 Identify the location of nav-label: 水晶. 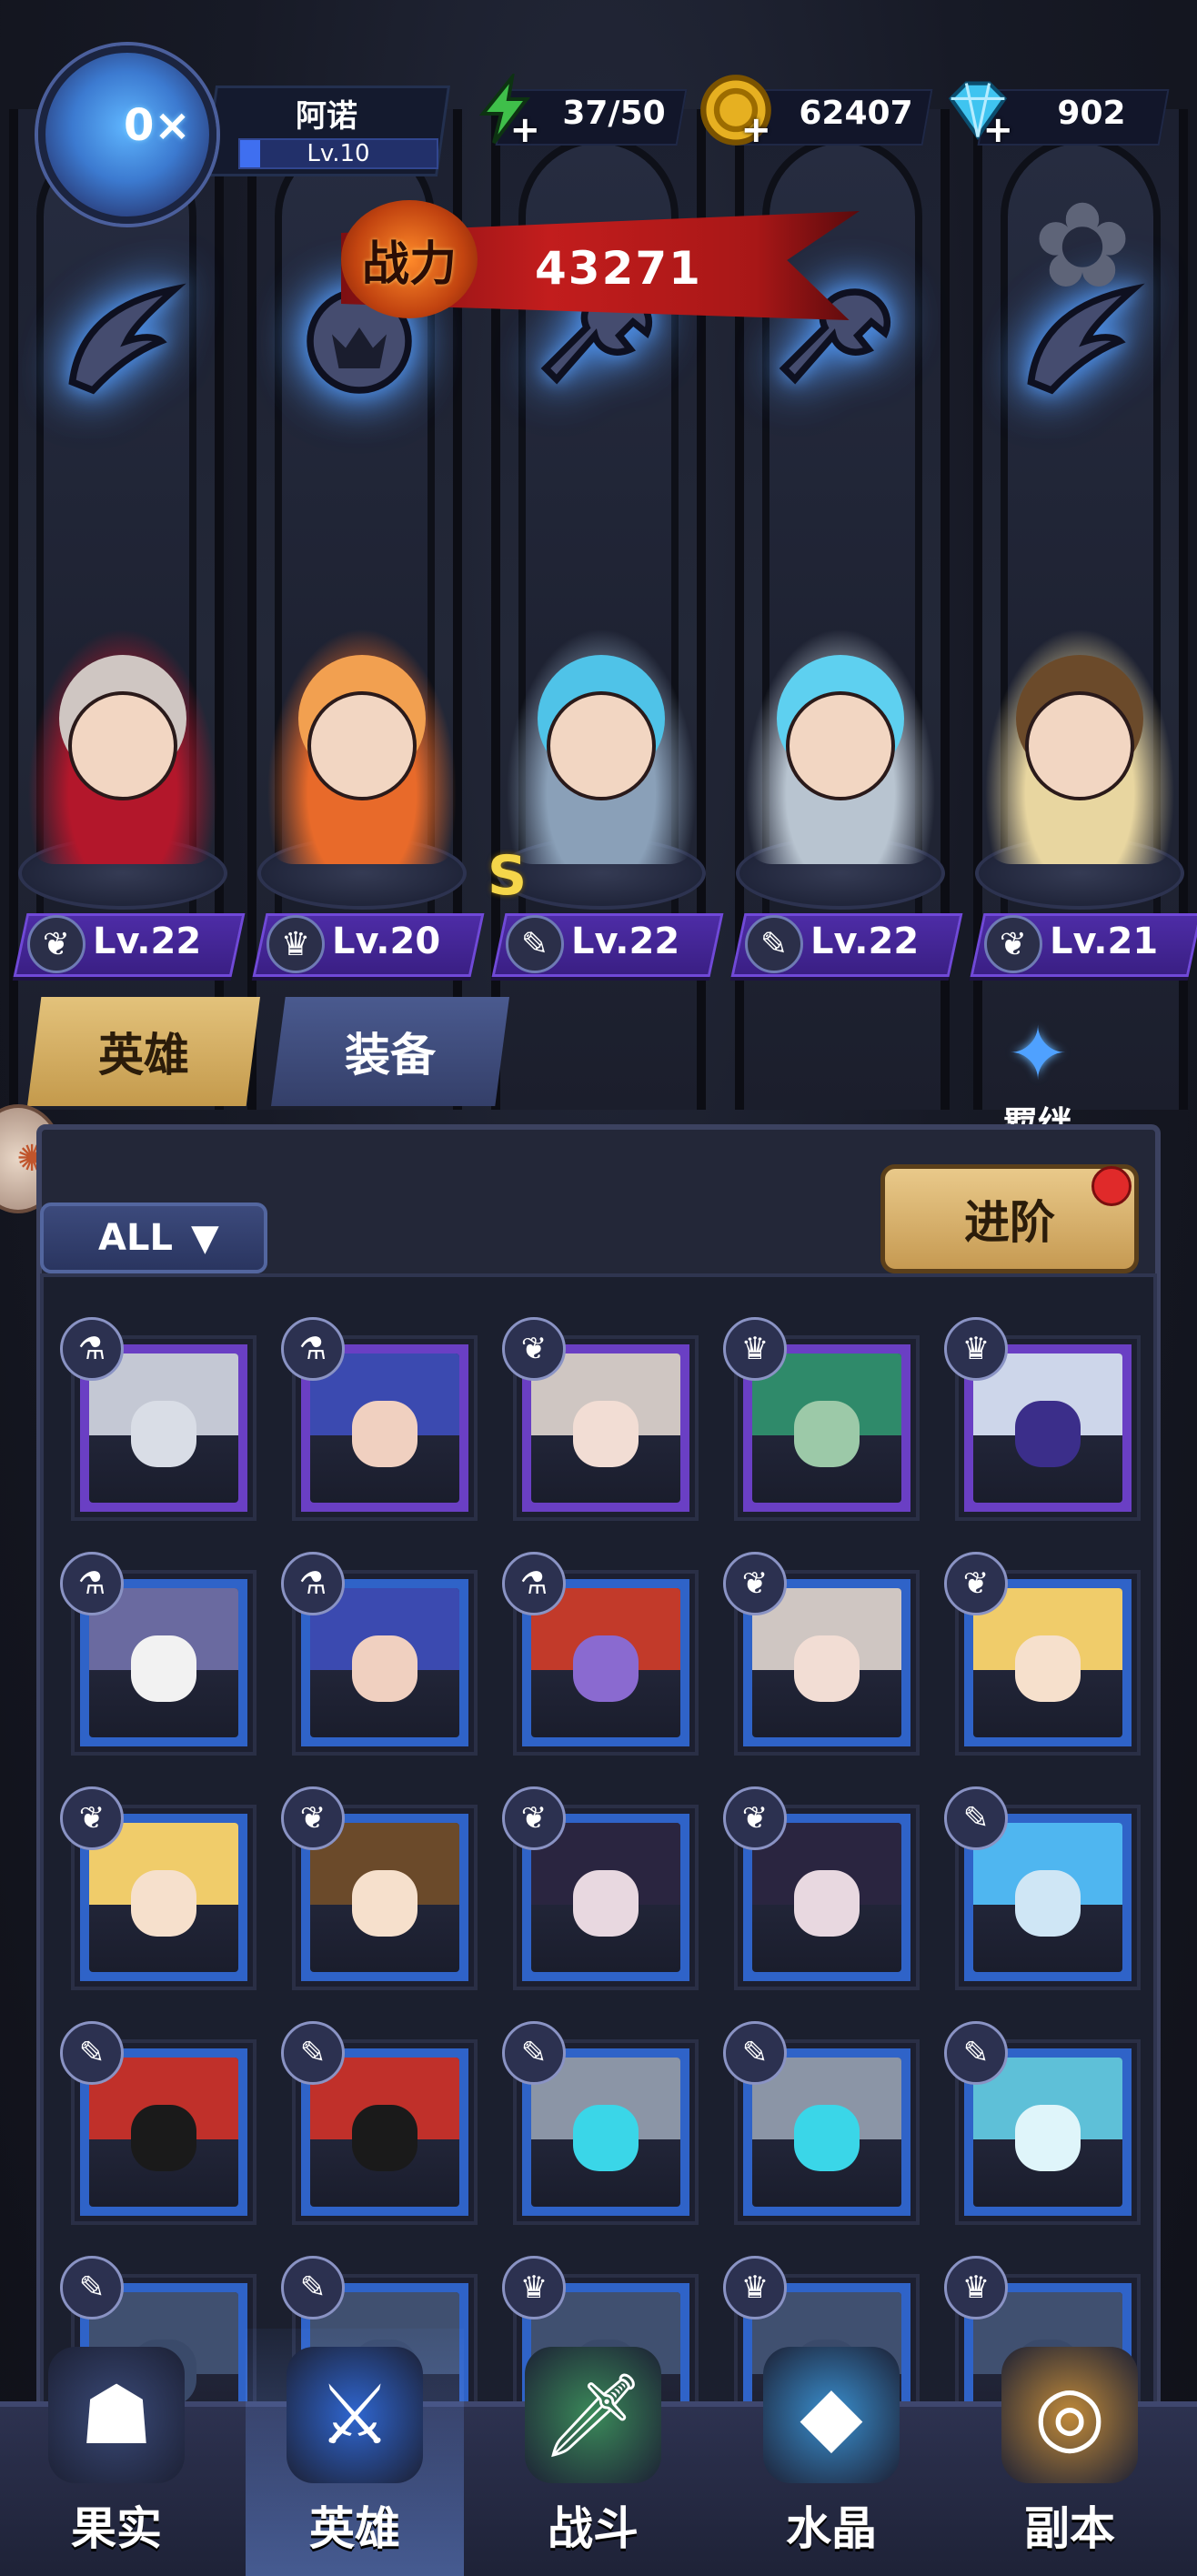
(831, 2528).